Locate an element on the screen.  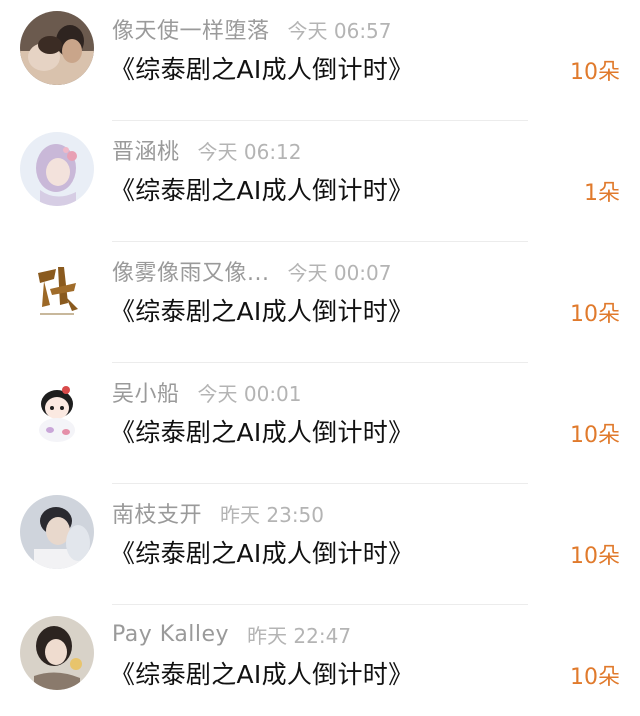
timestamp: 昨天 22:47 is located at coordinates (299, 635).